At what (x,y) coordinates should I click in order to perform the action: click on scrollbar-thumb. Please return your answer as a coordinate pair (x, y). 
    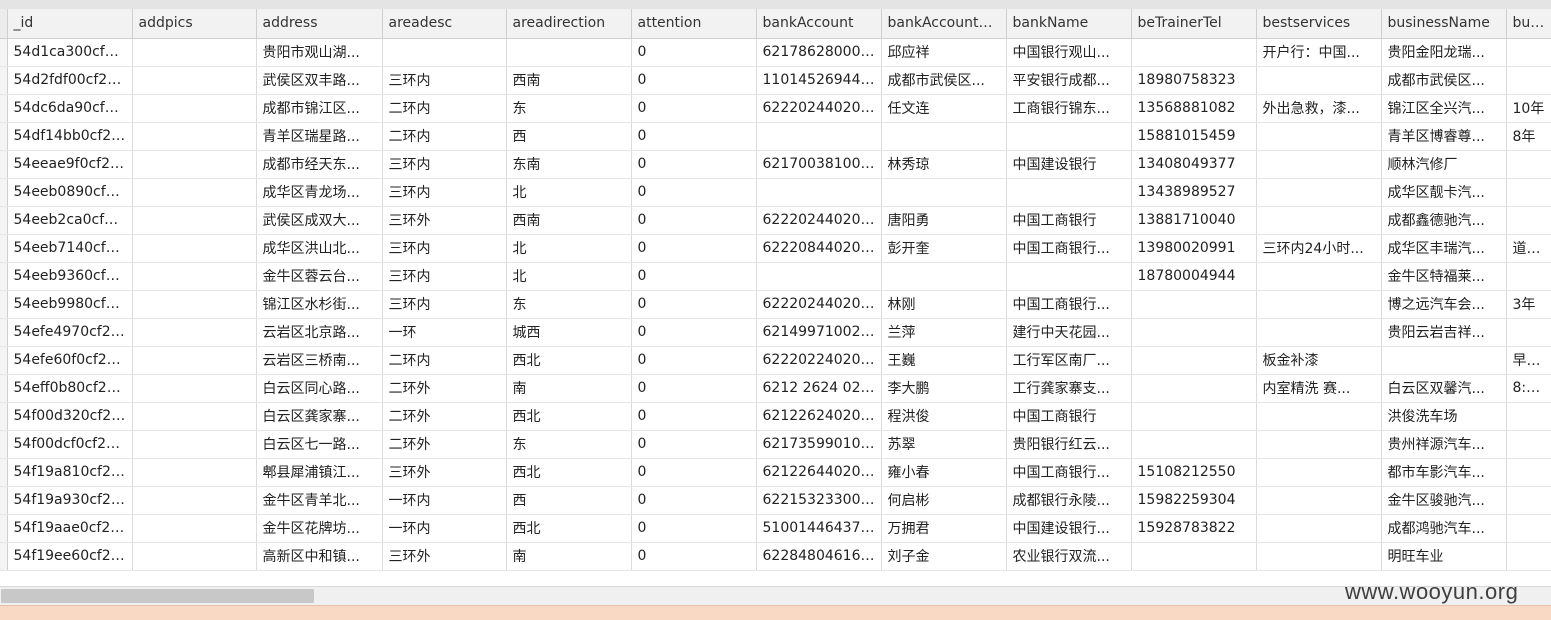
    Looking at the image, I should click on (157, 596).